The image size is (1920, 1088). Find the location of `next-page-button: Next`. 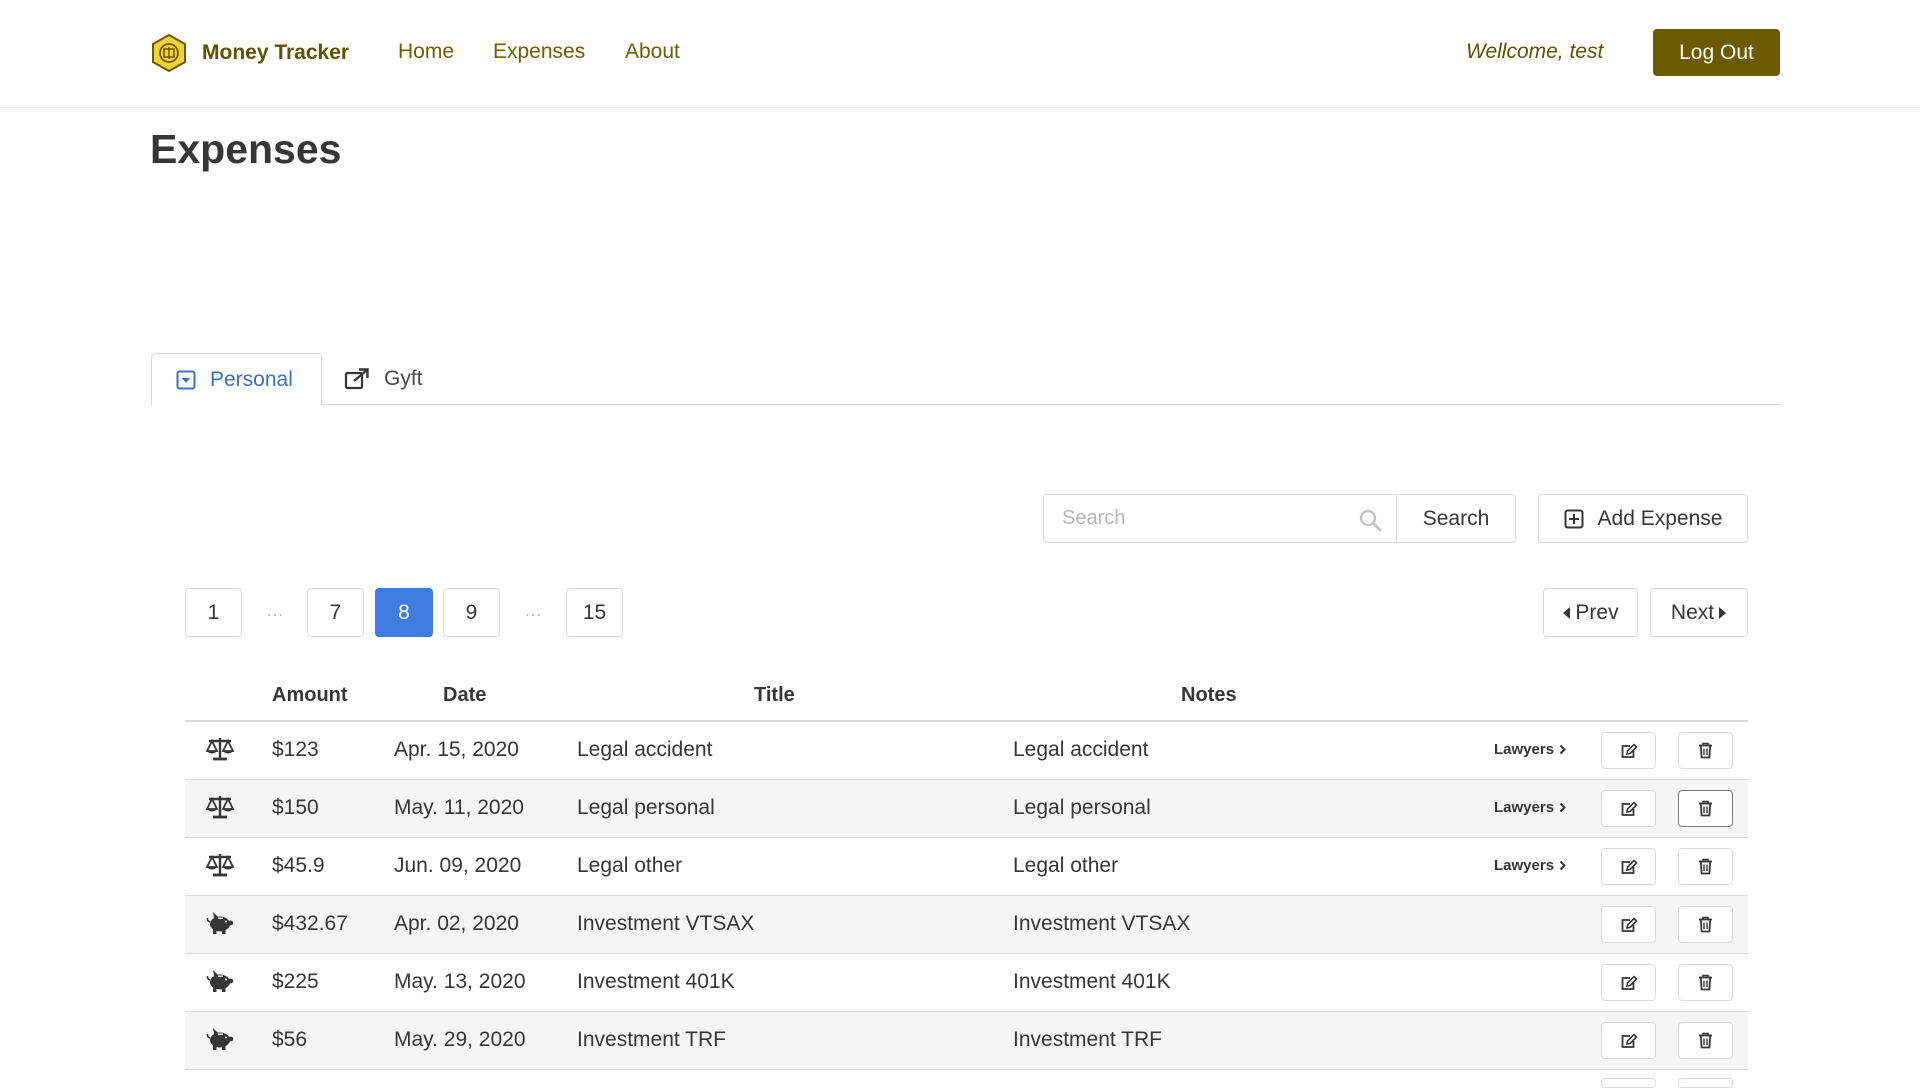

next-page-button: Next is located at coordinates (1699, 612).